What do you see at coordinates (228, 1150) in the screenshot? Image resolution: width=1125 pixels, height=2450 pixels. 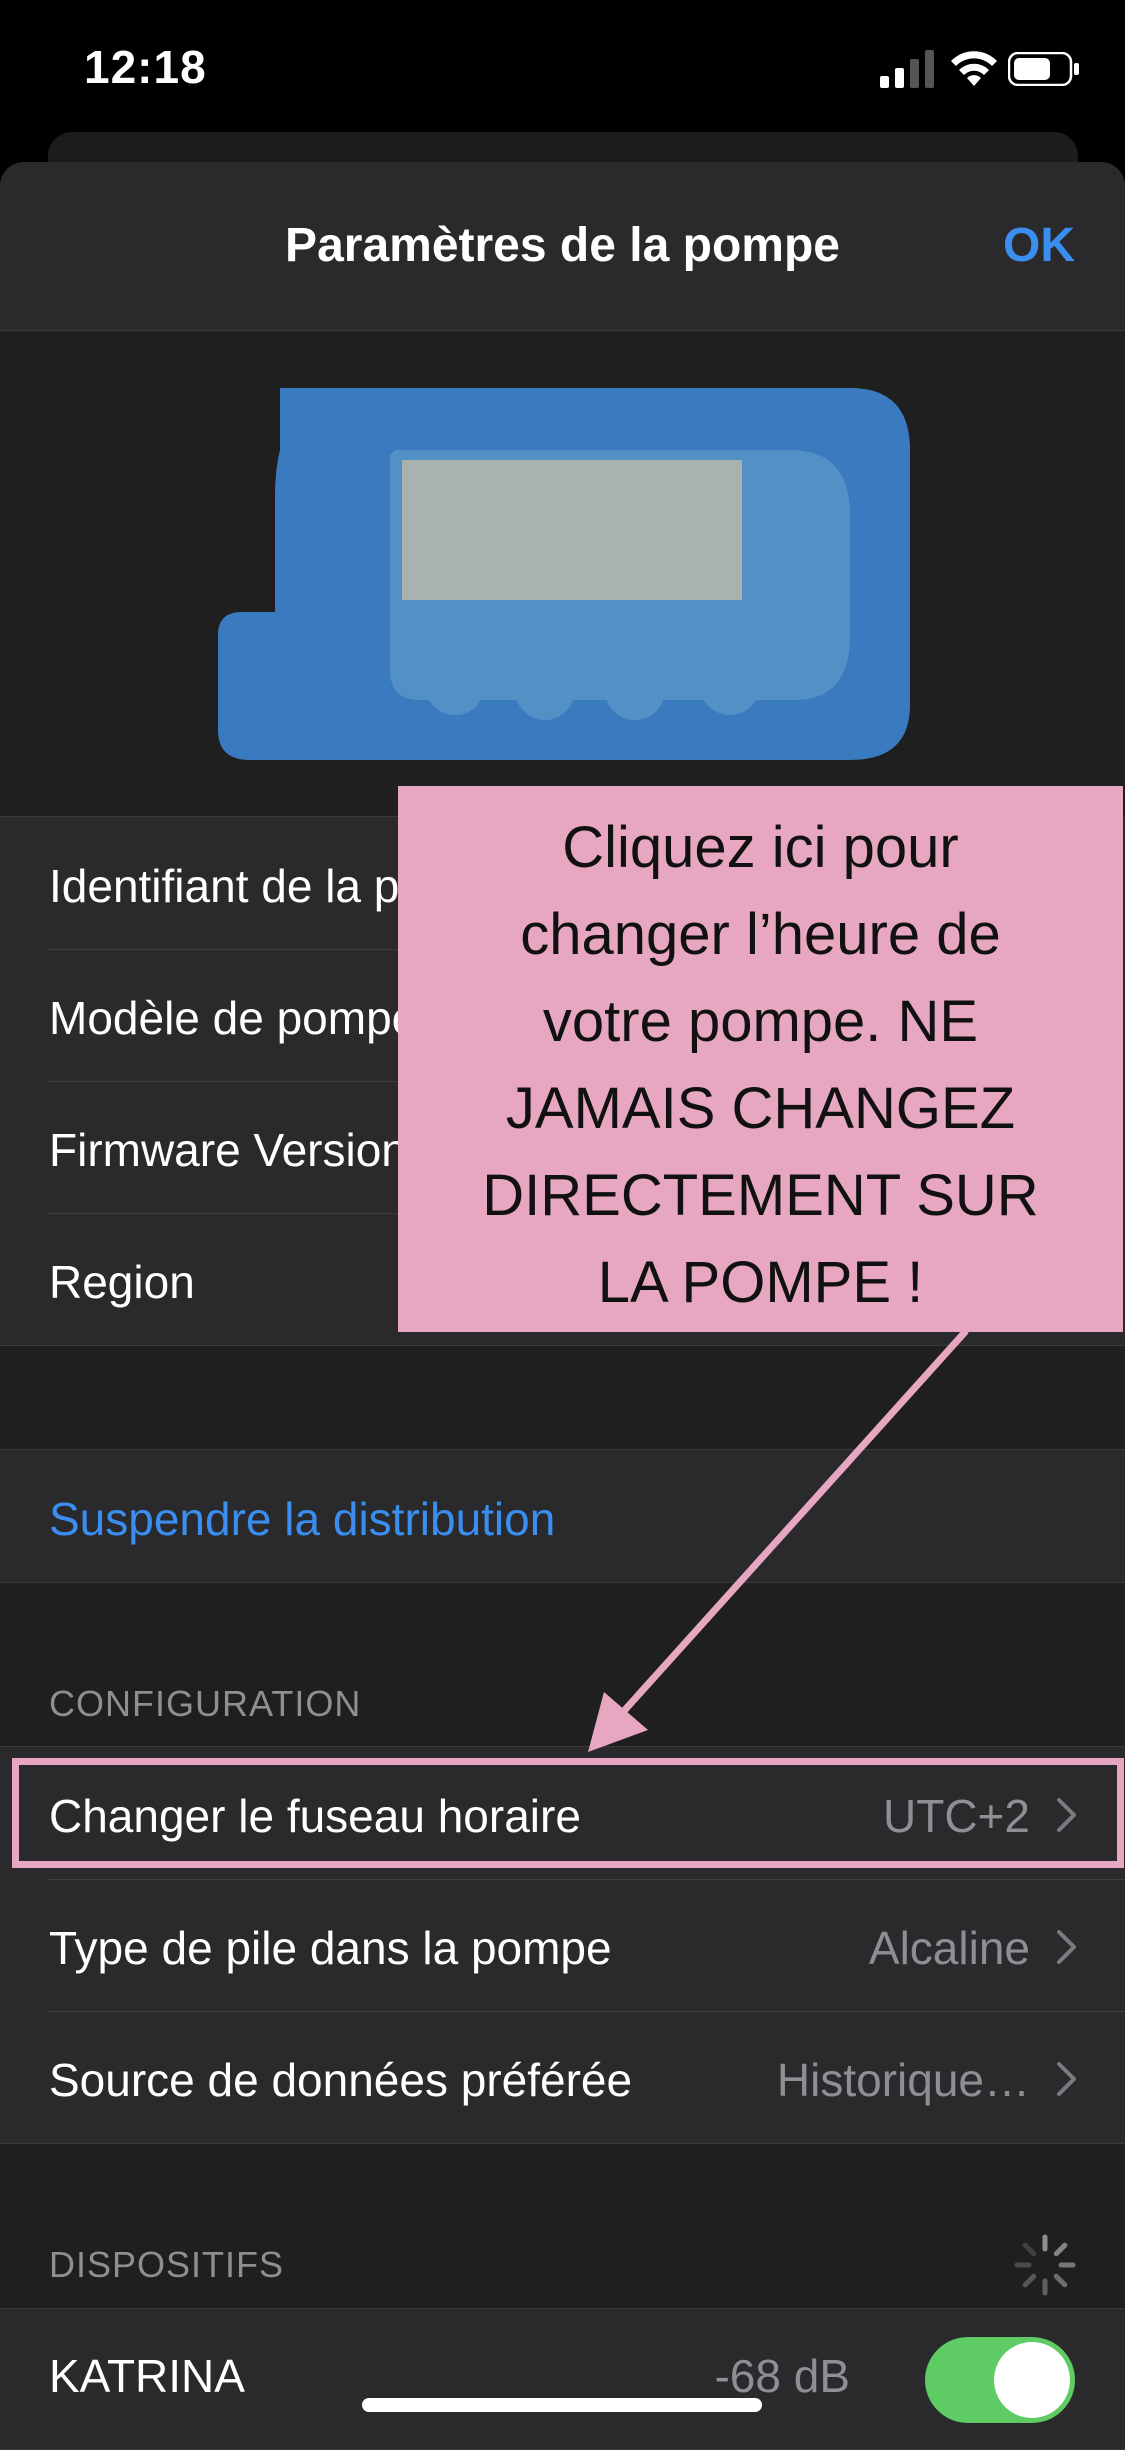 I see `info-row-label: Firmware Version` at bounding box center [228, 1150].